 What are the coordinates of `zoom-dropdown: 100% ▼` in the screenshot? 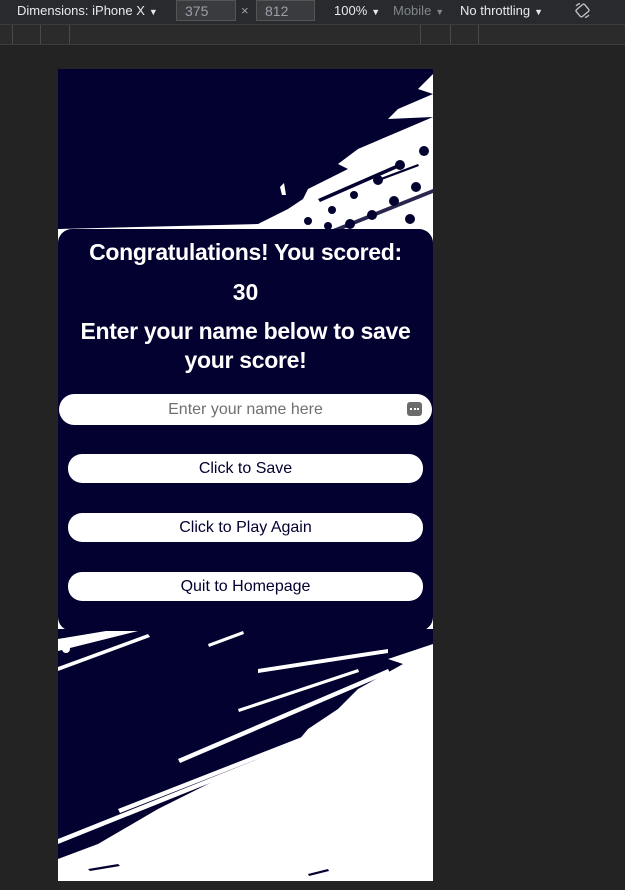 It's located at (357, 12).